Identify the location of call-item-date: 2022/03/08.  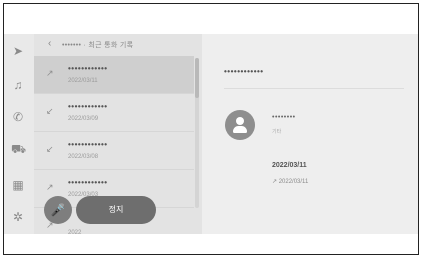
(83, 157).